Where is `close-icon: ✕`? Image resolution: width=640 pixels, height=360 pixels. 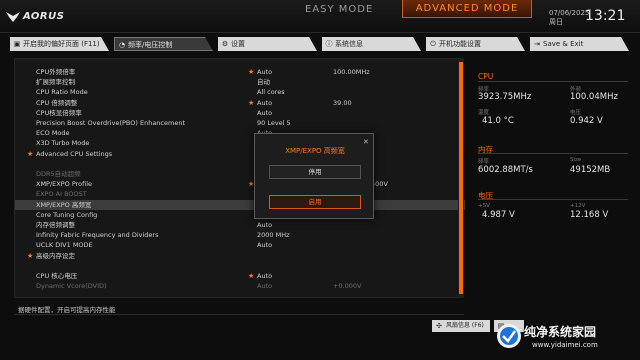 close-icon: ✕ is located at coordinates (366, 142).